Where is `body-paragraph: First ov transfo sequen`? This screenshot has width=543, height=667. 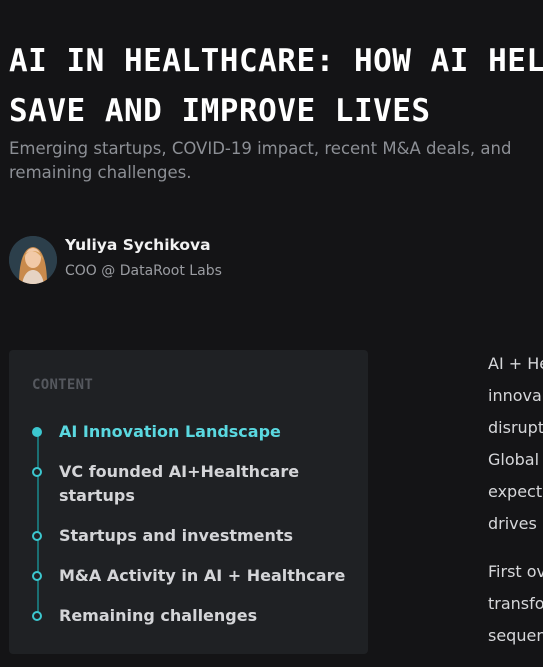 body-paragraph: First ov transfo sequen is located at coordinates (515, 604).